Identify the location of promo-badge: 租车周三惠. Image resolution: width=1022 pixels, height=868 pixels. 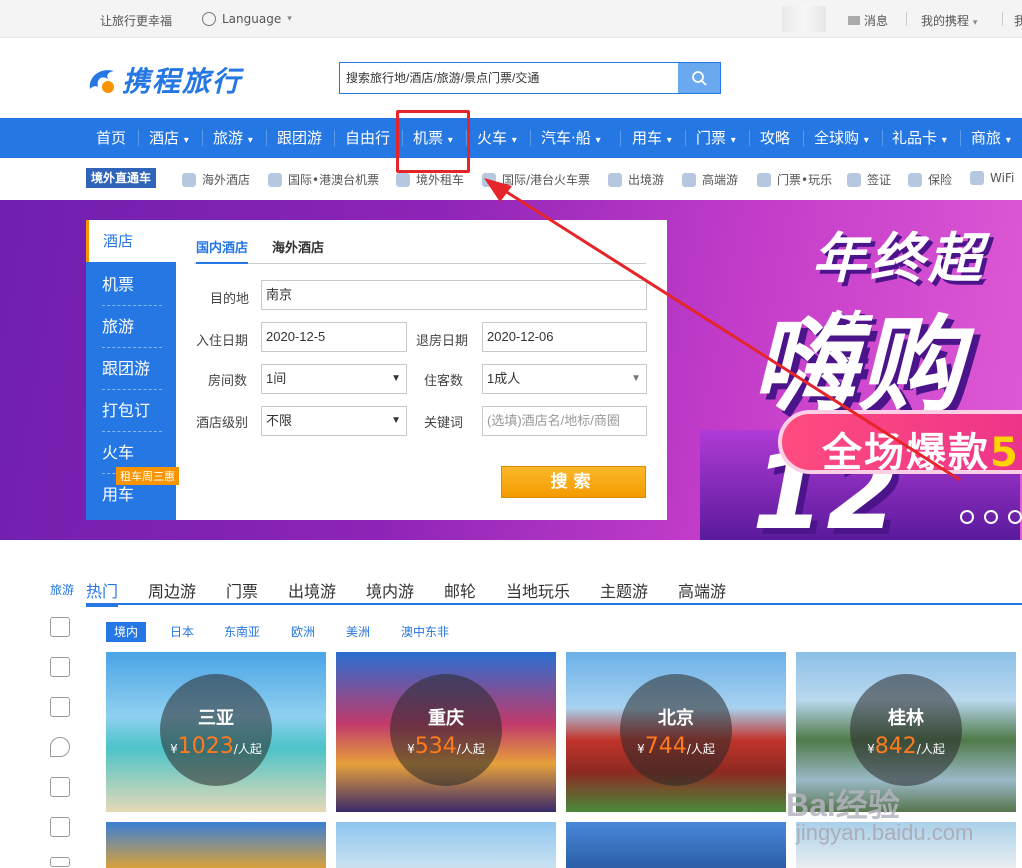
(147, 476).